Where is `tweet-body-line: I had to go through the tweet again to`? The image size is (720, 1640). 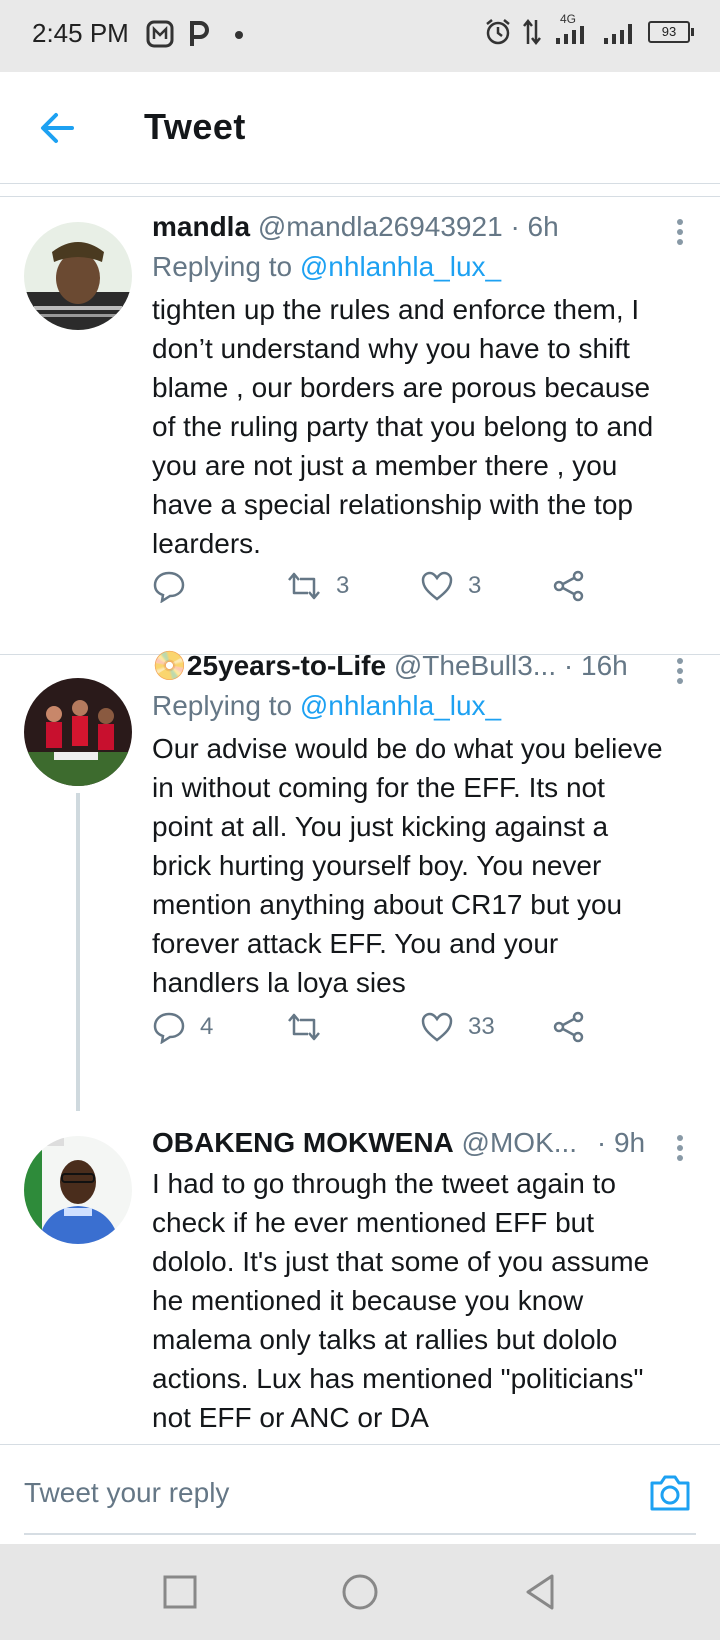 tweet-body-line: I had to go through the tweet again to is located at coordinates (384, 1183).